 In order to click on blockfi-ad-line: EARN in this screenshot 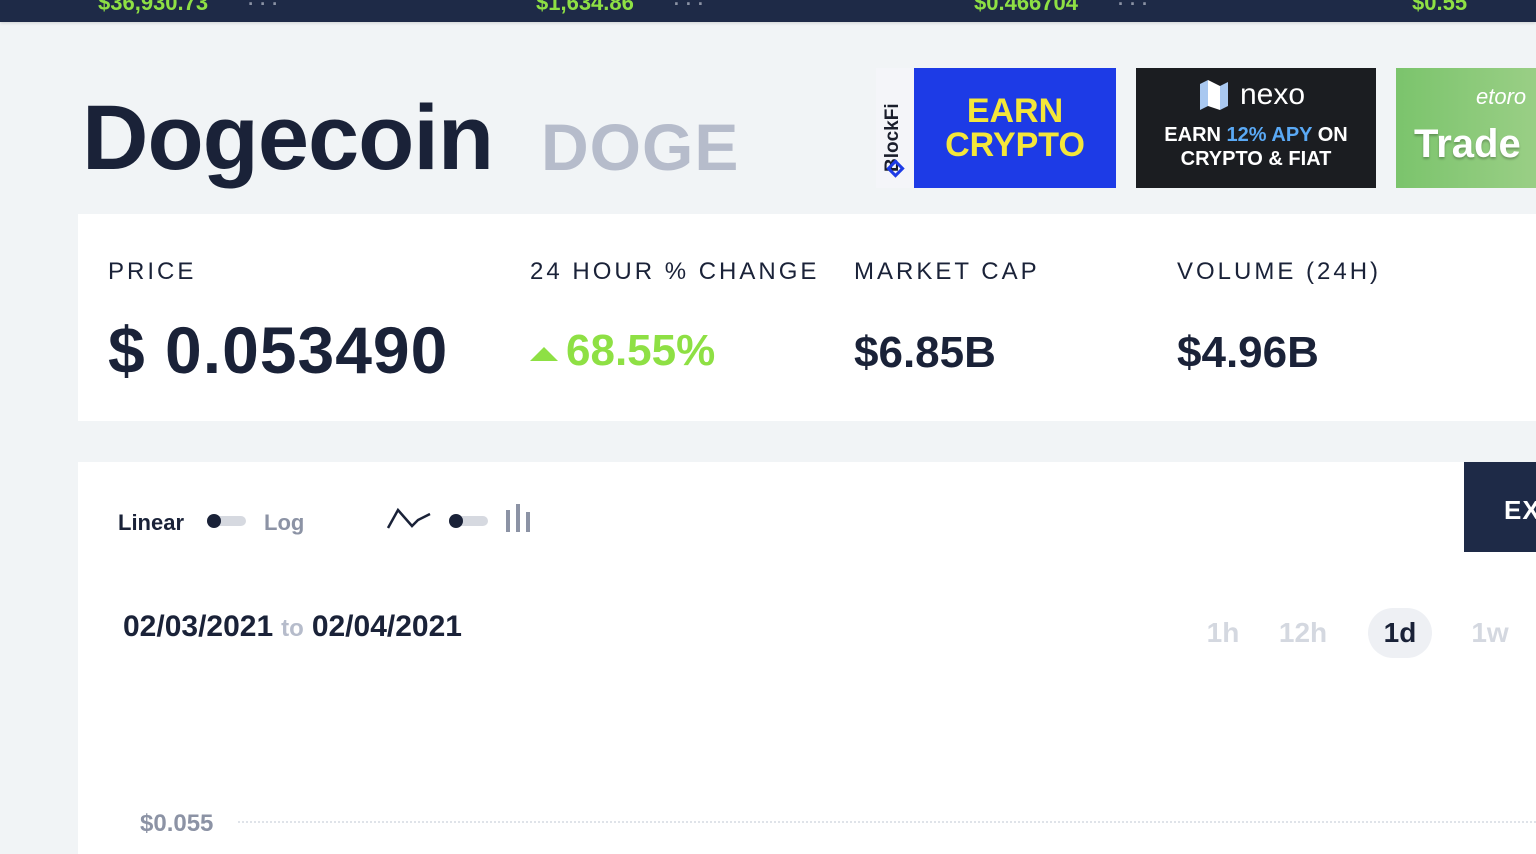, I will do `click(1015, 111)`.